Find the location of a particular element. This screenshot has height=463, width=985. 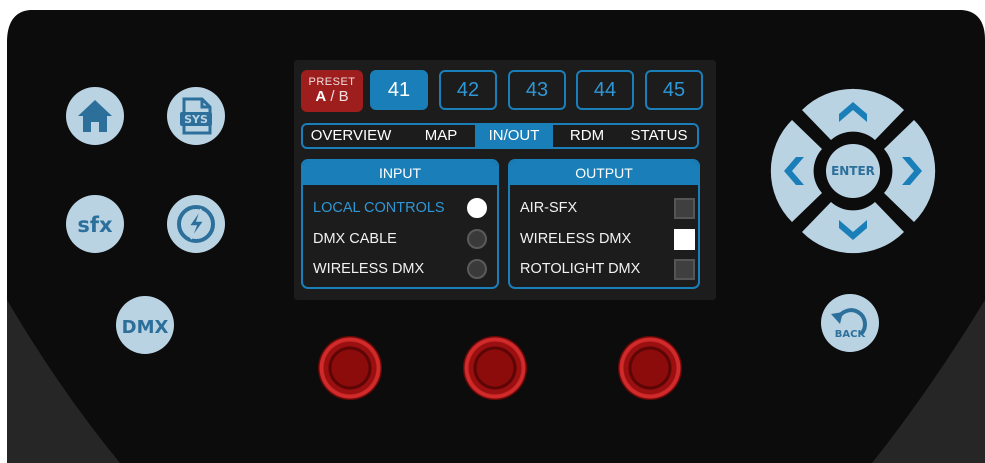

output-wireless-dmx-checkbox is located at coordinates (684, 239).